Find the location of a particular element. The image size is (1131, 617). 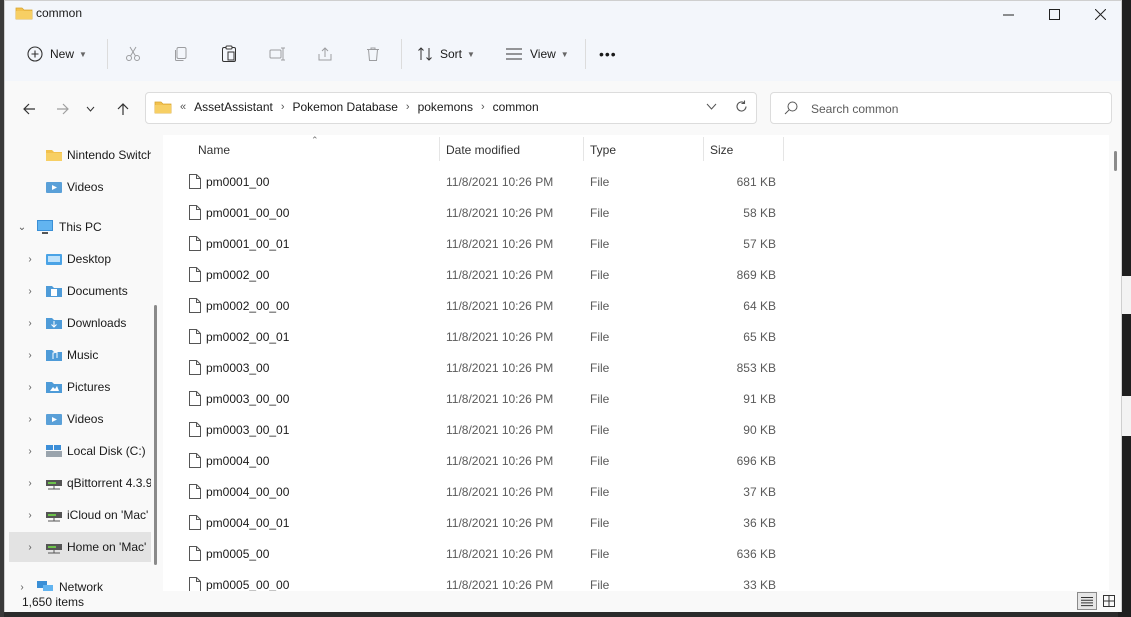

breadcrumb-item: Pokemon Database is located at coordinates (345, 107).